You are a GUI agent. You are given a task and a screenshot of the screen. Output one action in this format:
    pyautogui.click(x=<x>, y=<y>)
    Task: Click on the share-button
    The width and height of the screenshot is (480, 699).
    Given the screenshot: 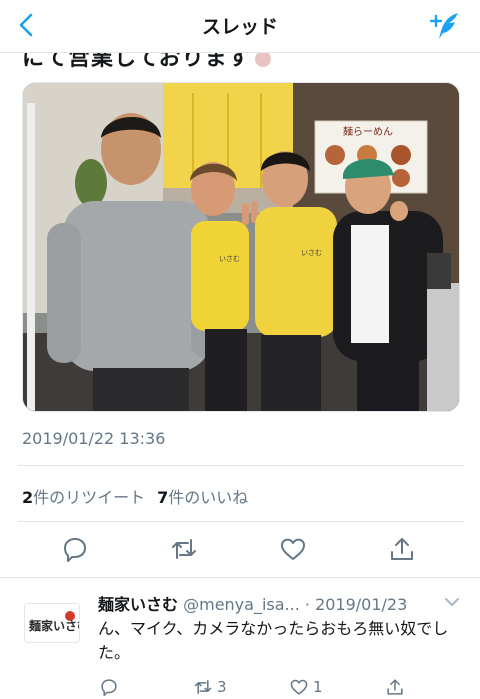 What is the action you would take?
    pyautogui.click(x=402, y=549)
    